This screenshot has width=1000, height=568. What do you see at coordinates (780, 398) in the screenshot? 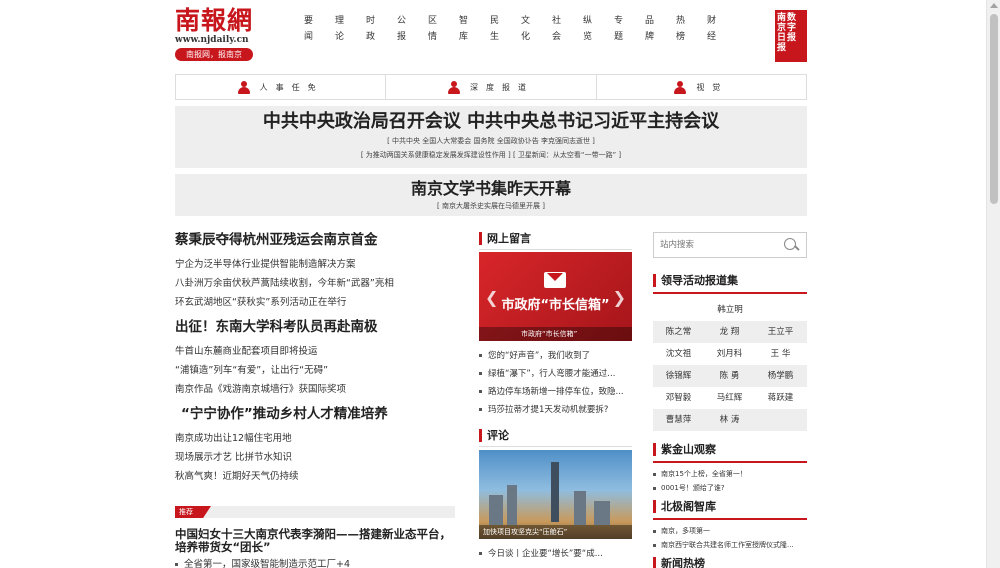
I see `leader-link: 蒋跃建` at bounding box center [780, 398].